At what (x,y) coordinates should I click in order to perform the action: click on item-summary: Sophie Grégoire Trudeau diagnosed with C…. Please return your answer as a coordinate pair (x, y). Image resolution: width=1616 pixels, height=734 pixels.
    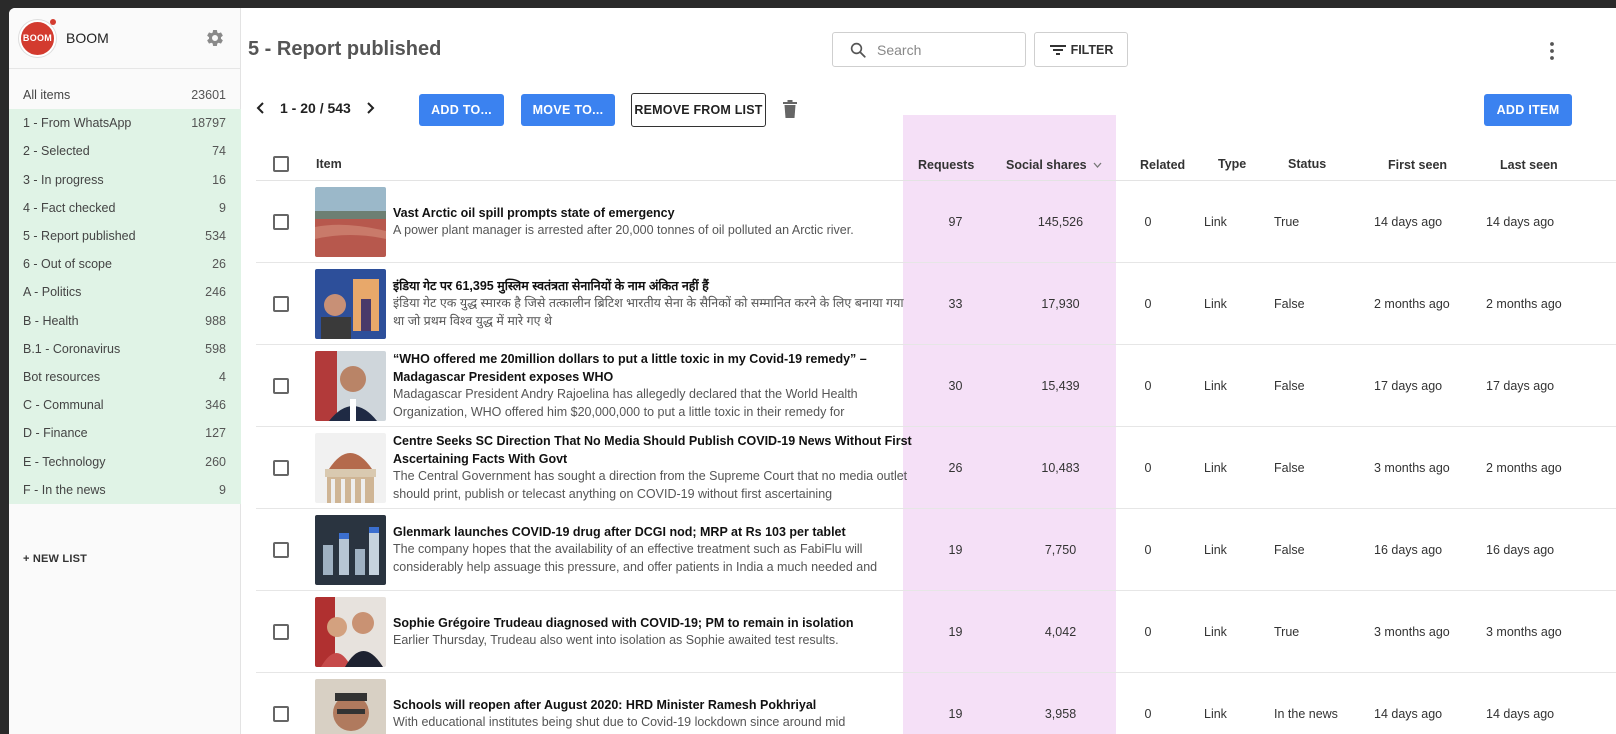
    Looking at the image, I should click on (653, 632).